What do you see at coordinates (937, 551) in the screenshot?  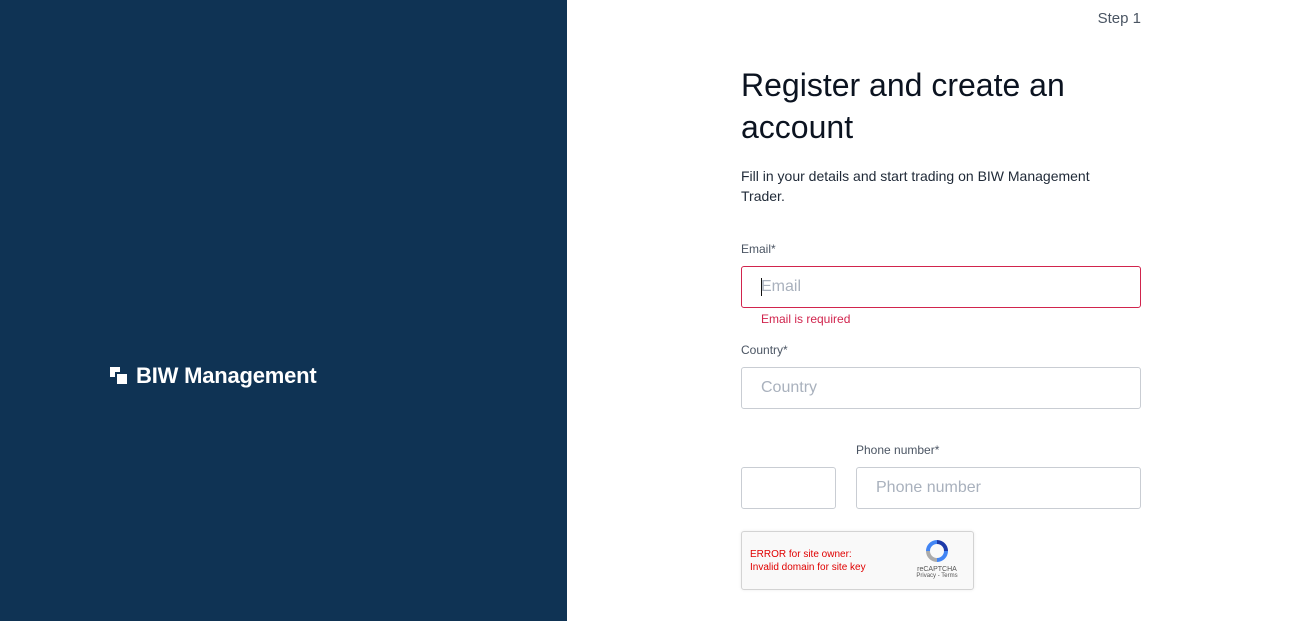 I see `recaptcha-icon` at bounding box center [937, 551].